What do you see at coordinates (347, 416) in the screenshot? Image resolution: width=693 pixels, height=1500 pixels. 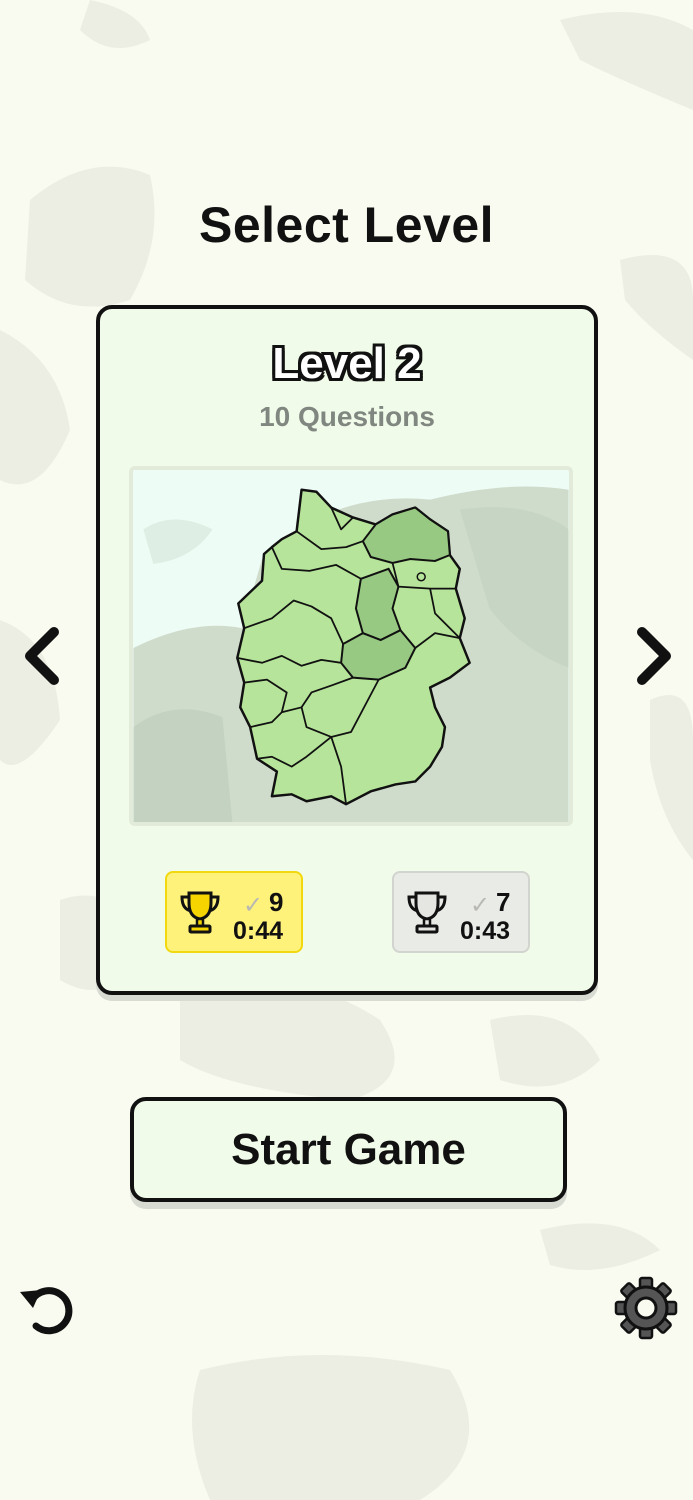 I see `level-question-count: 10 Questions` at bounding box center [347, 416].